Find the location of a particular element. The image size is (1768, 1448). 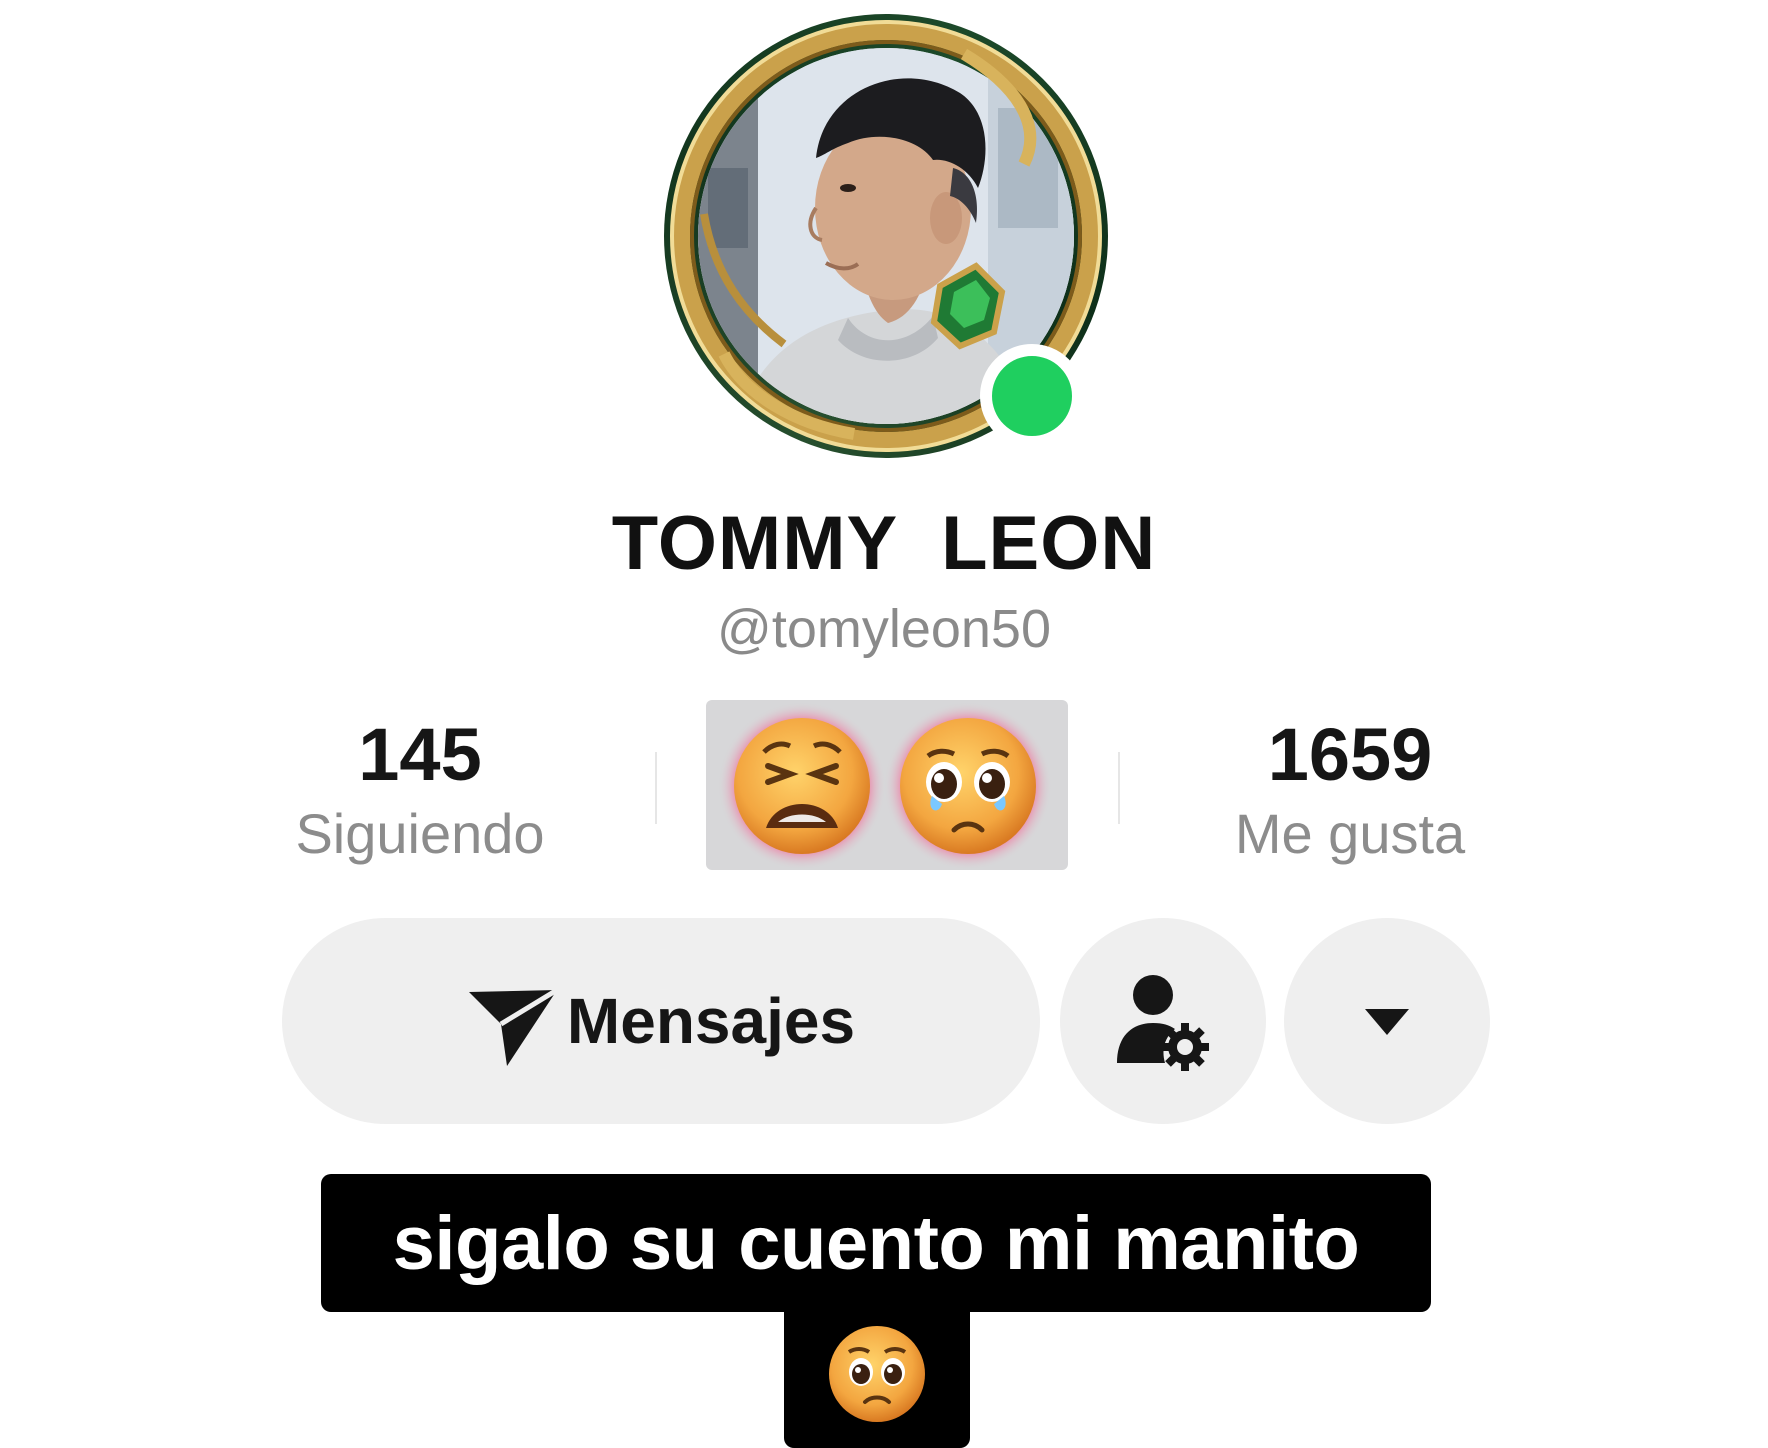

following-stat: 145 Siguiendo is located at coordinates (420, 790).